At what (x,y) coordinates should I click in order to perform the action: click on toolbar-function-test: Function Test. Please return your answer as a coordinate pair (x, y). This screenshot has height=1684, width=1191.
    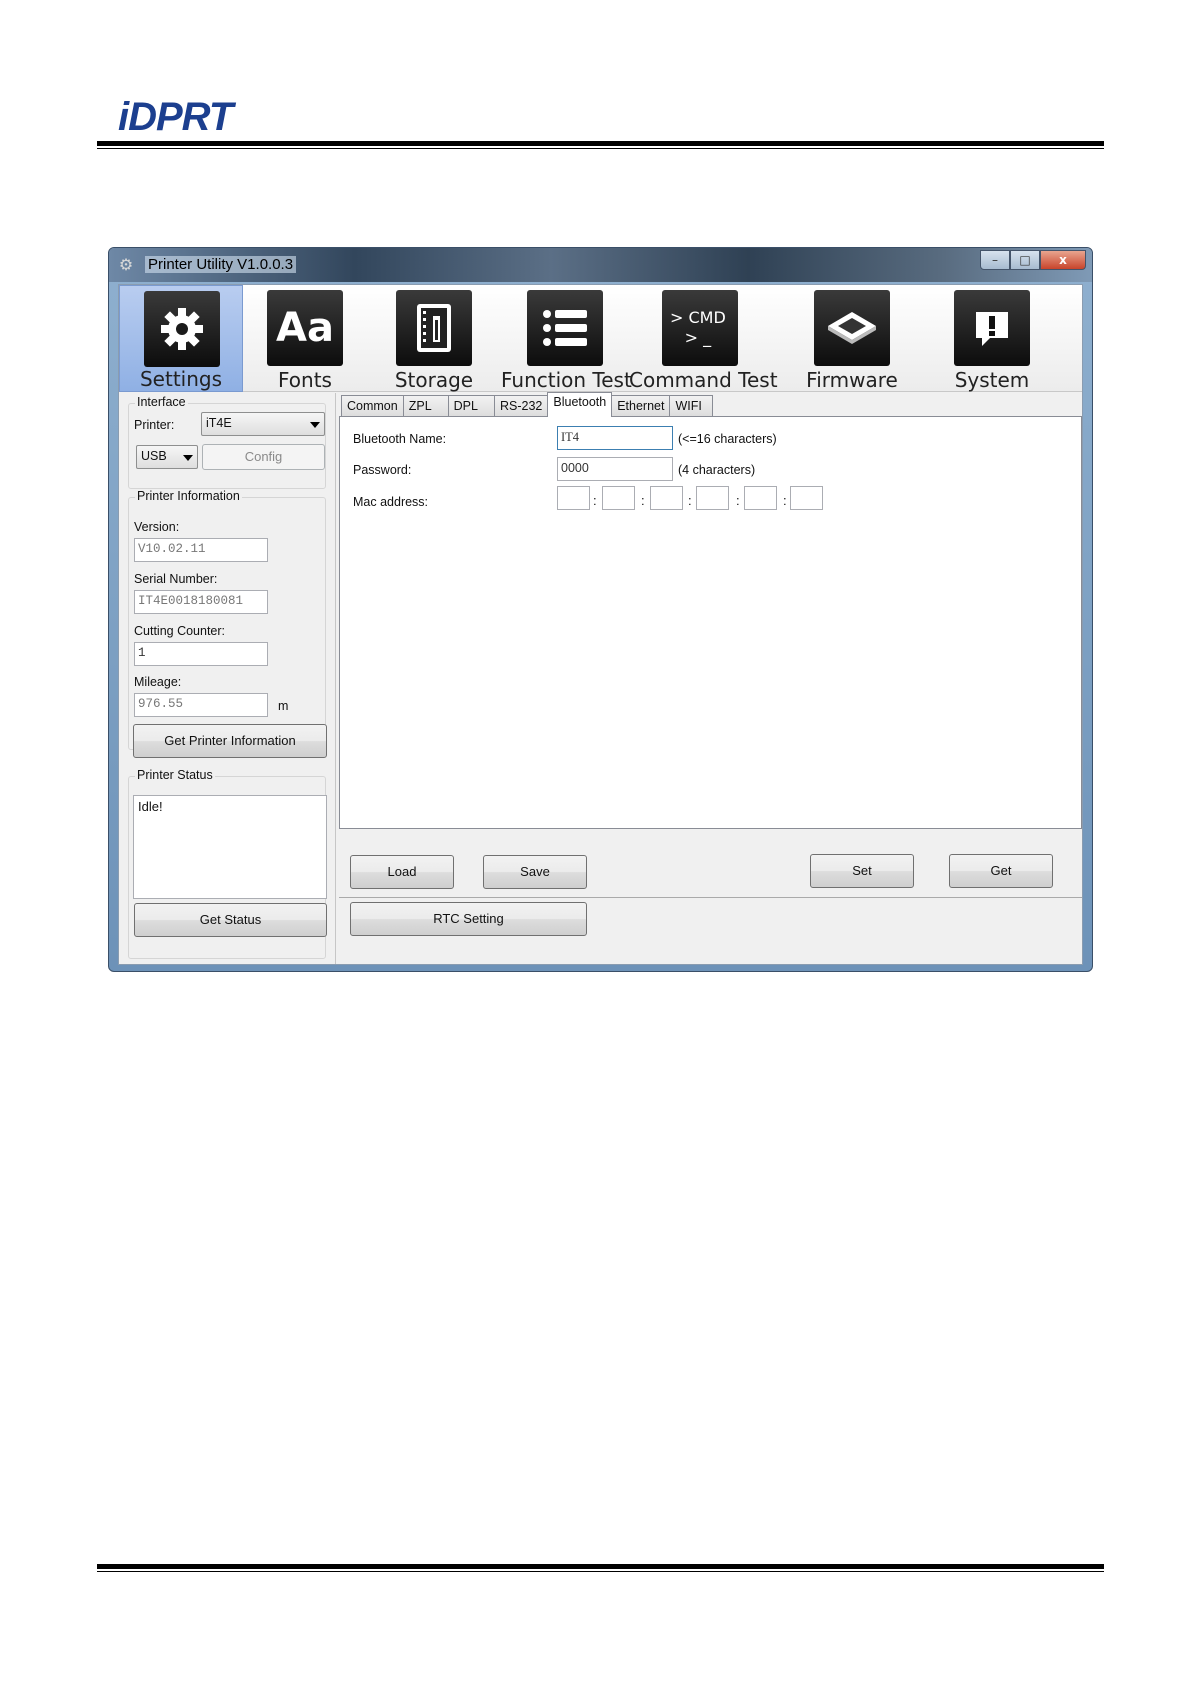
    Looking at the image, I should click on (566, 338).